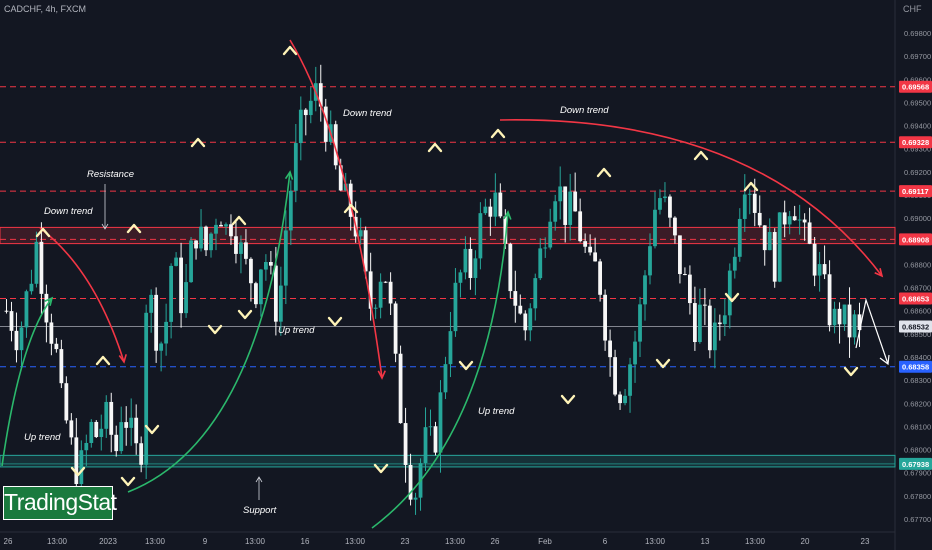  What do you see at coordinates (917, 311) in the screenshot?
I see `price-tick-label: 0.68600` at bounding box center [917, 311].